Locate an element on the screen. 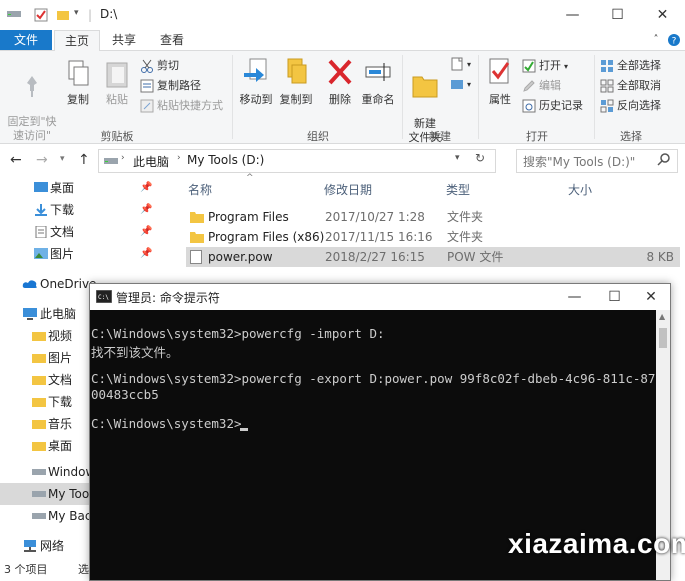  open-group-label: 打开 is located at coordinates (537, 136).